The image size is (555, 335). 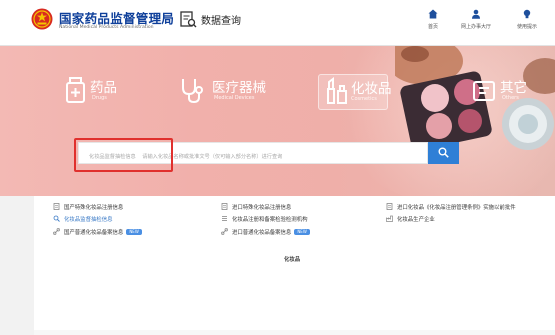 I want to click on lightbulb-icon, so click(x=527, y=14).